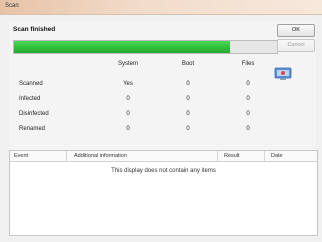 Image resolution: width=322 pixels, height=242 pixels. Describe the element at coordinates (277, 156) in the screenshot. I see `column-header-date: Date` at that location.